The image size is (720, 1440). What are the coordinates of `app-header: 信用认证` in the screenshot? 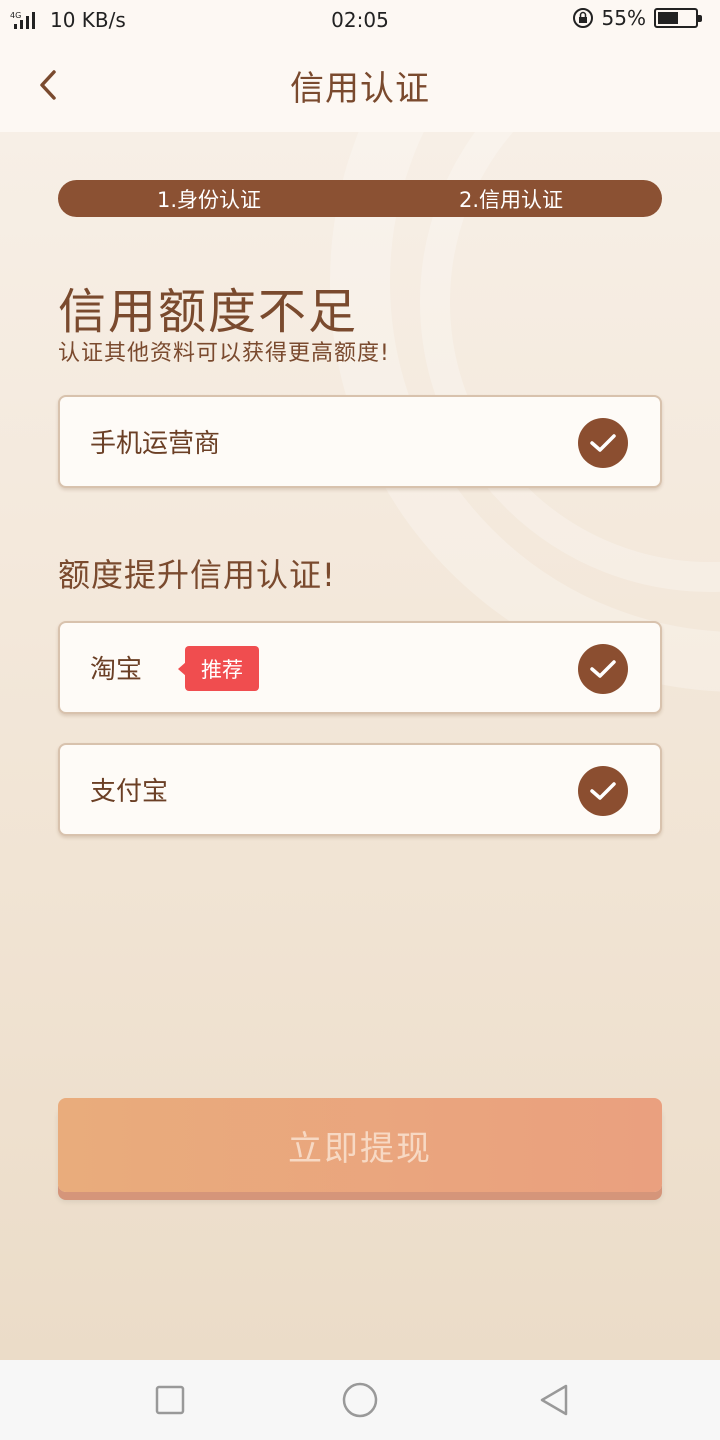 It's located at (360, 85).